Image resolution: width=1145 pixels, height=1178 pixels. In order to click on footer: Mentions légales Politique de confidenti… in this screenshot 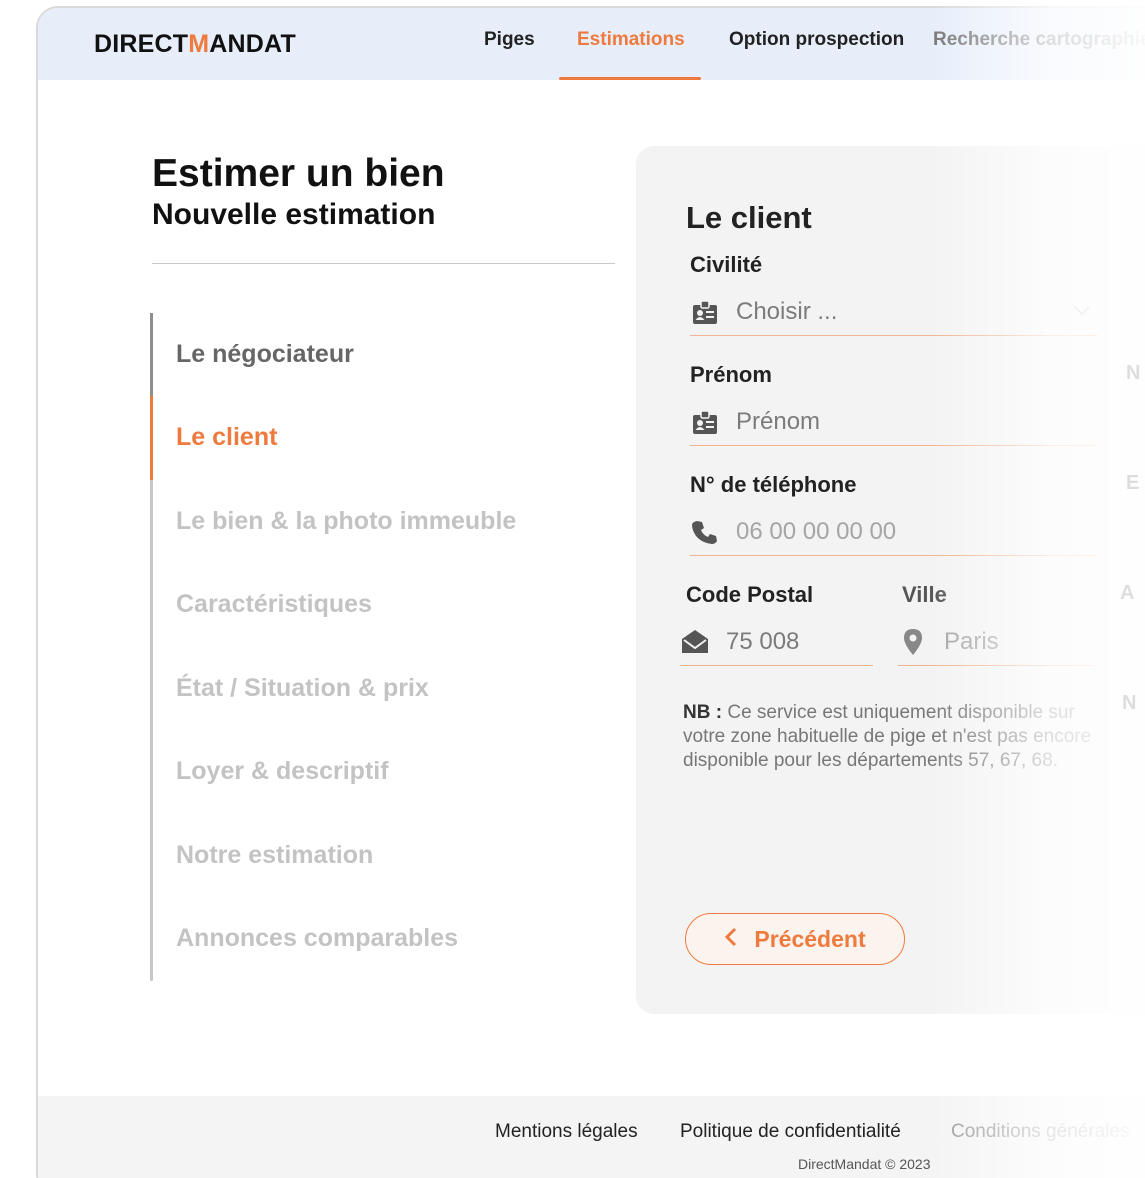, I will do `click(591, 1137)`.